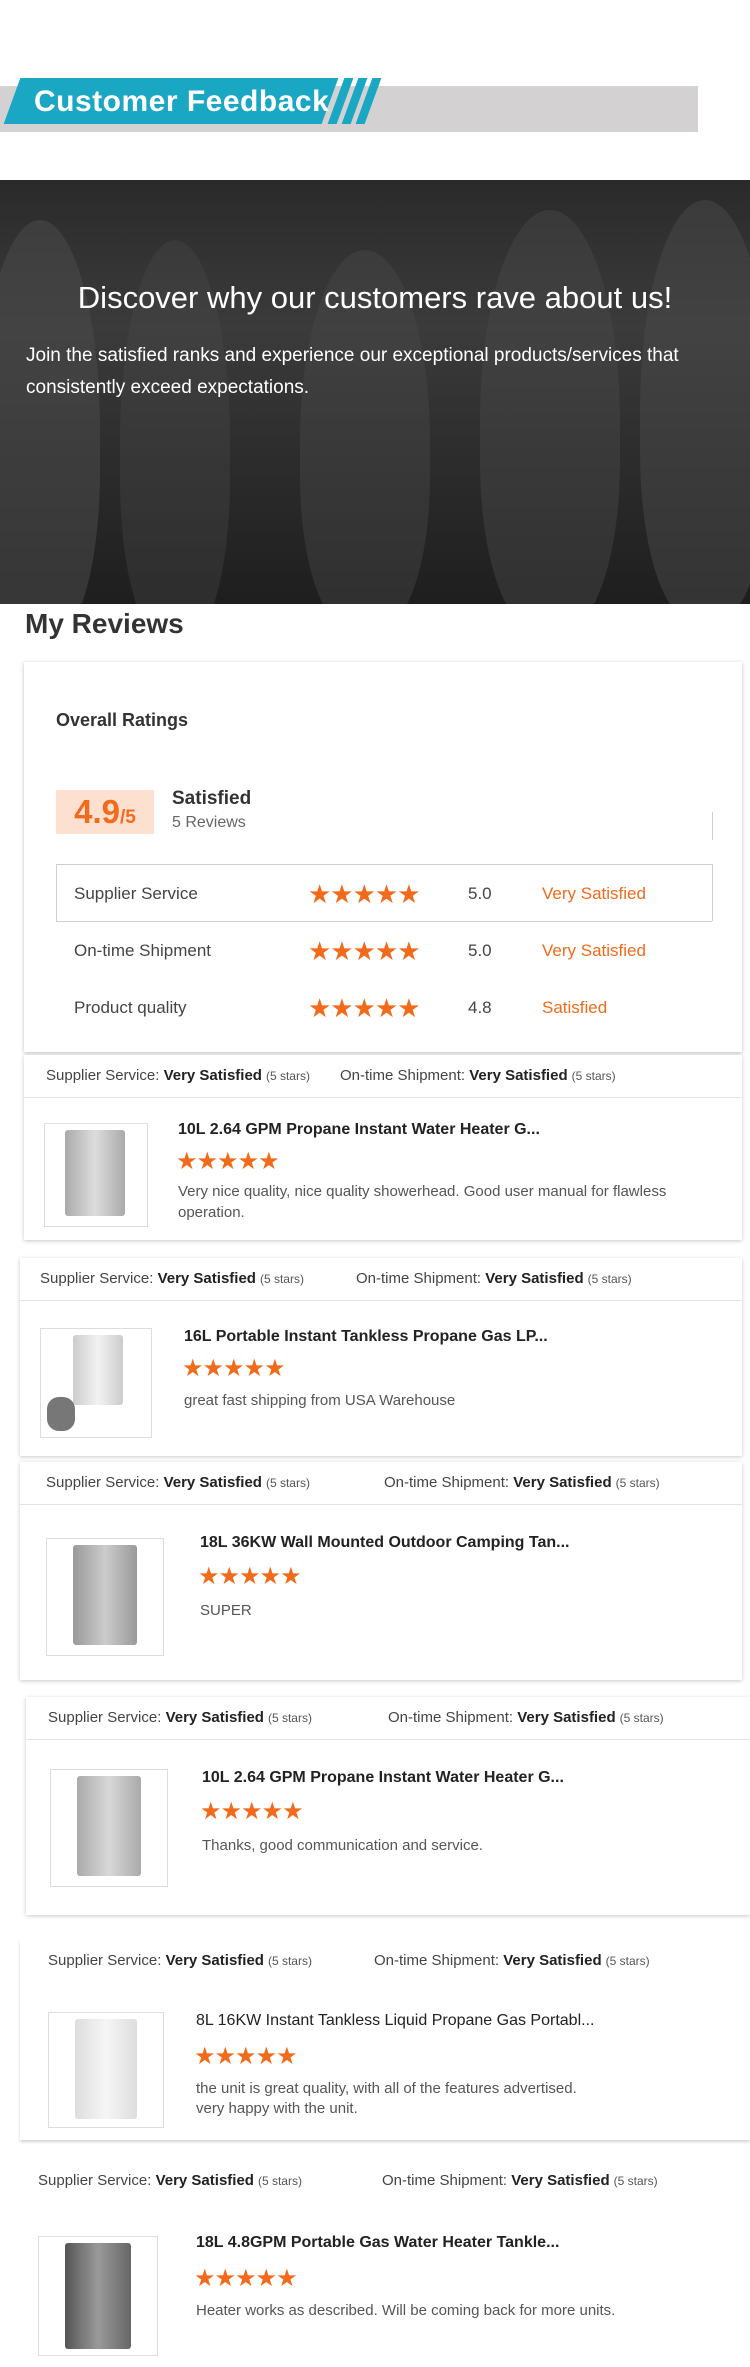 This screenshot has width=750, height=2367. Describe the element at coordinates (320, 1400) in the screenshot. I see `review-comment: great fast shipping from USA Warehouse` at that location.